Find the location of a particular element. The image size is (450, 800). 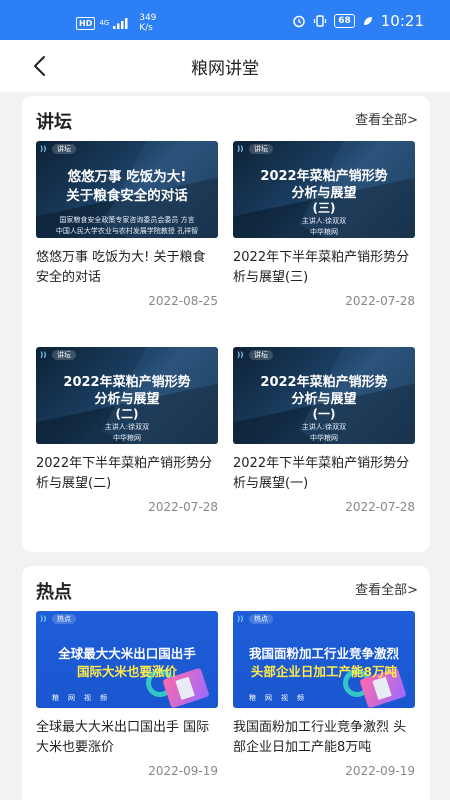

hd-badge: HD is located at coordinates (86, 23).